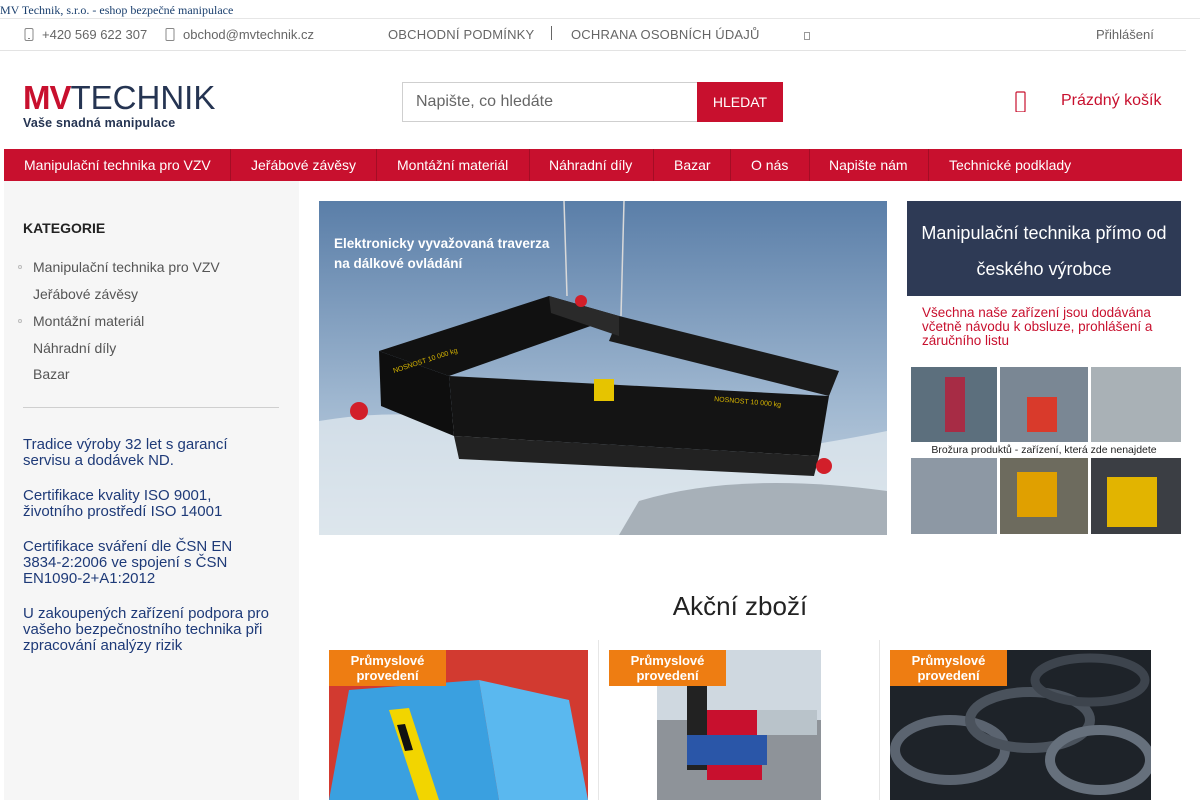 The width and height of the screenshot is (1200, 800). What do you see at coordinates (248, 34) in the screenshot?
I see `email-address: obchod@mvtechnik.cz` at bounding box center [248, 34].